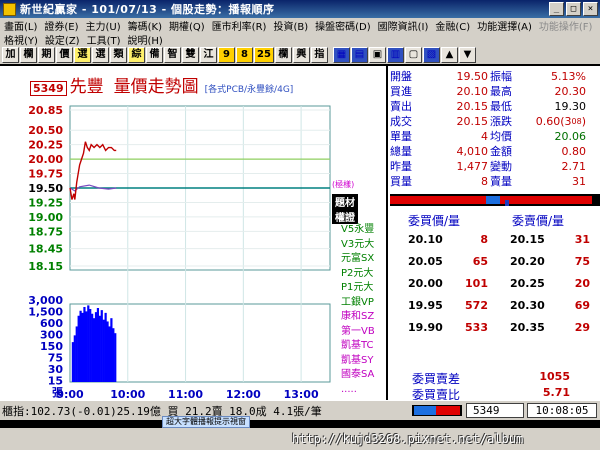  What do you see at coordinates (377, 55) in the screenshot?
I see `toolbar-icon-news: ▣` at bounding box center [377, 55].